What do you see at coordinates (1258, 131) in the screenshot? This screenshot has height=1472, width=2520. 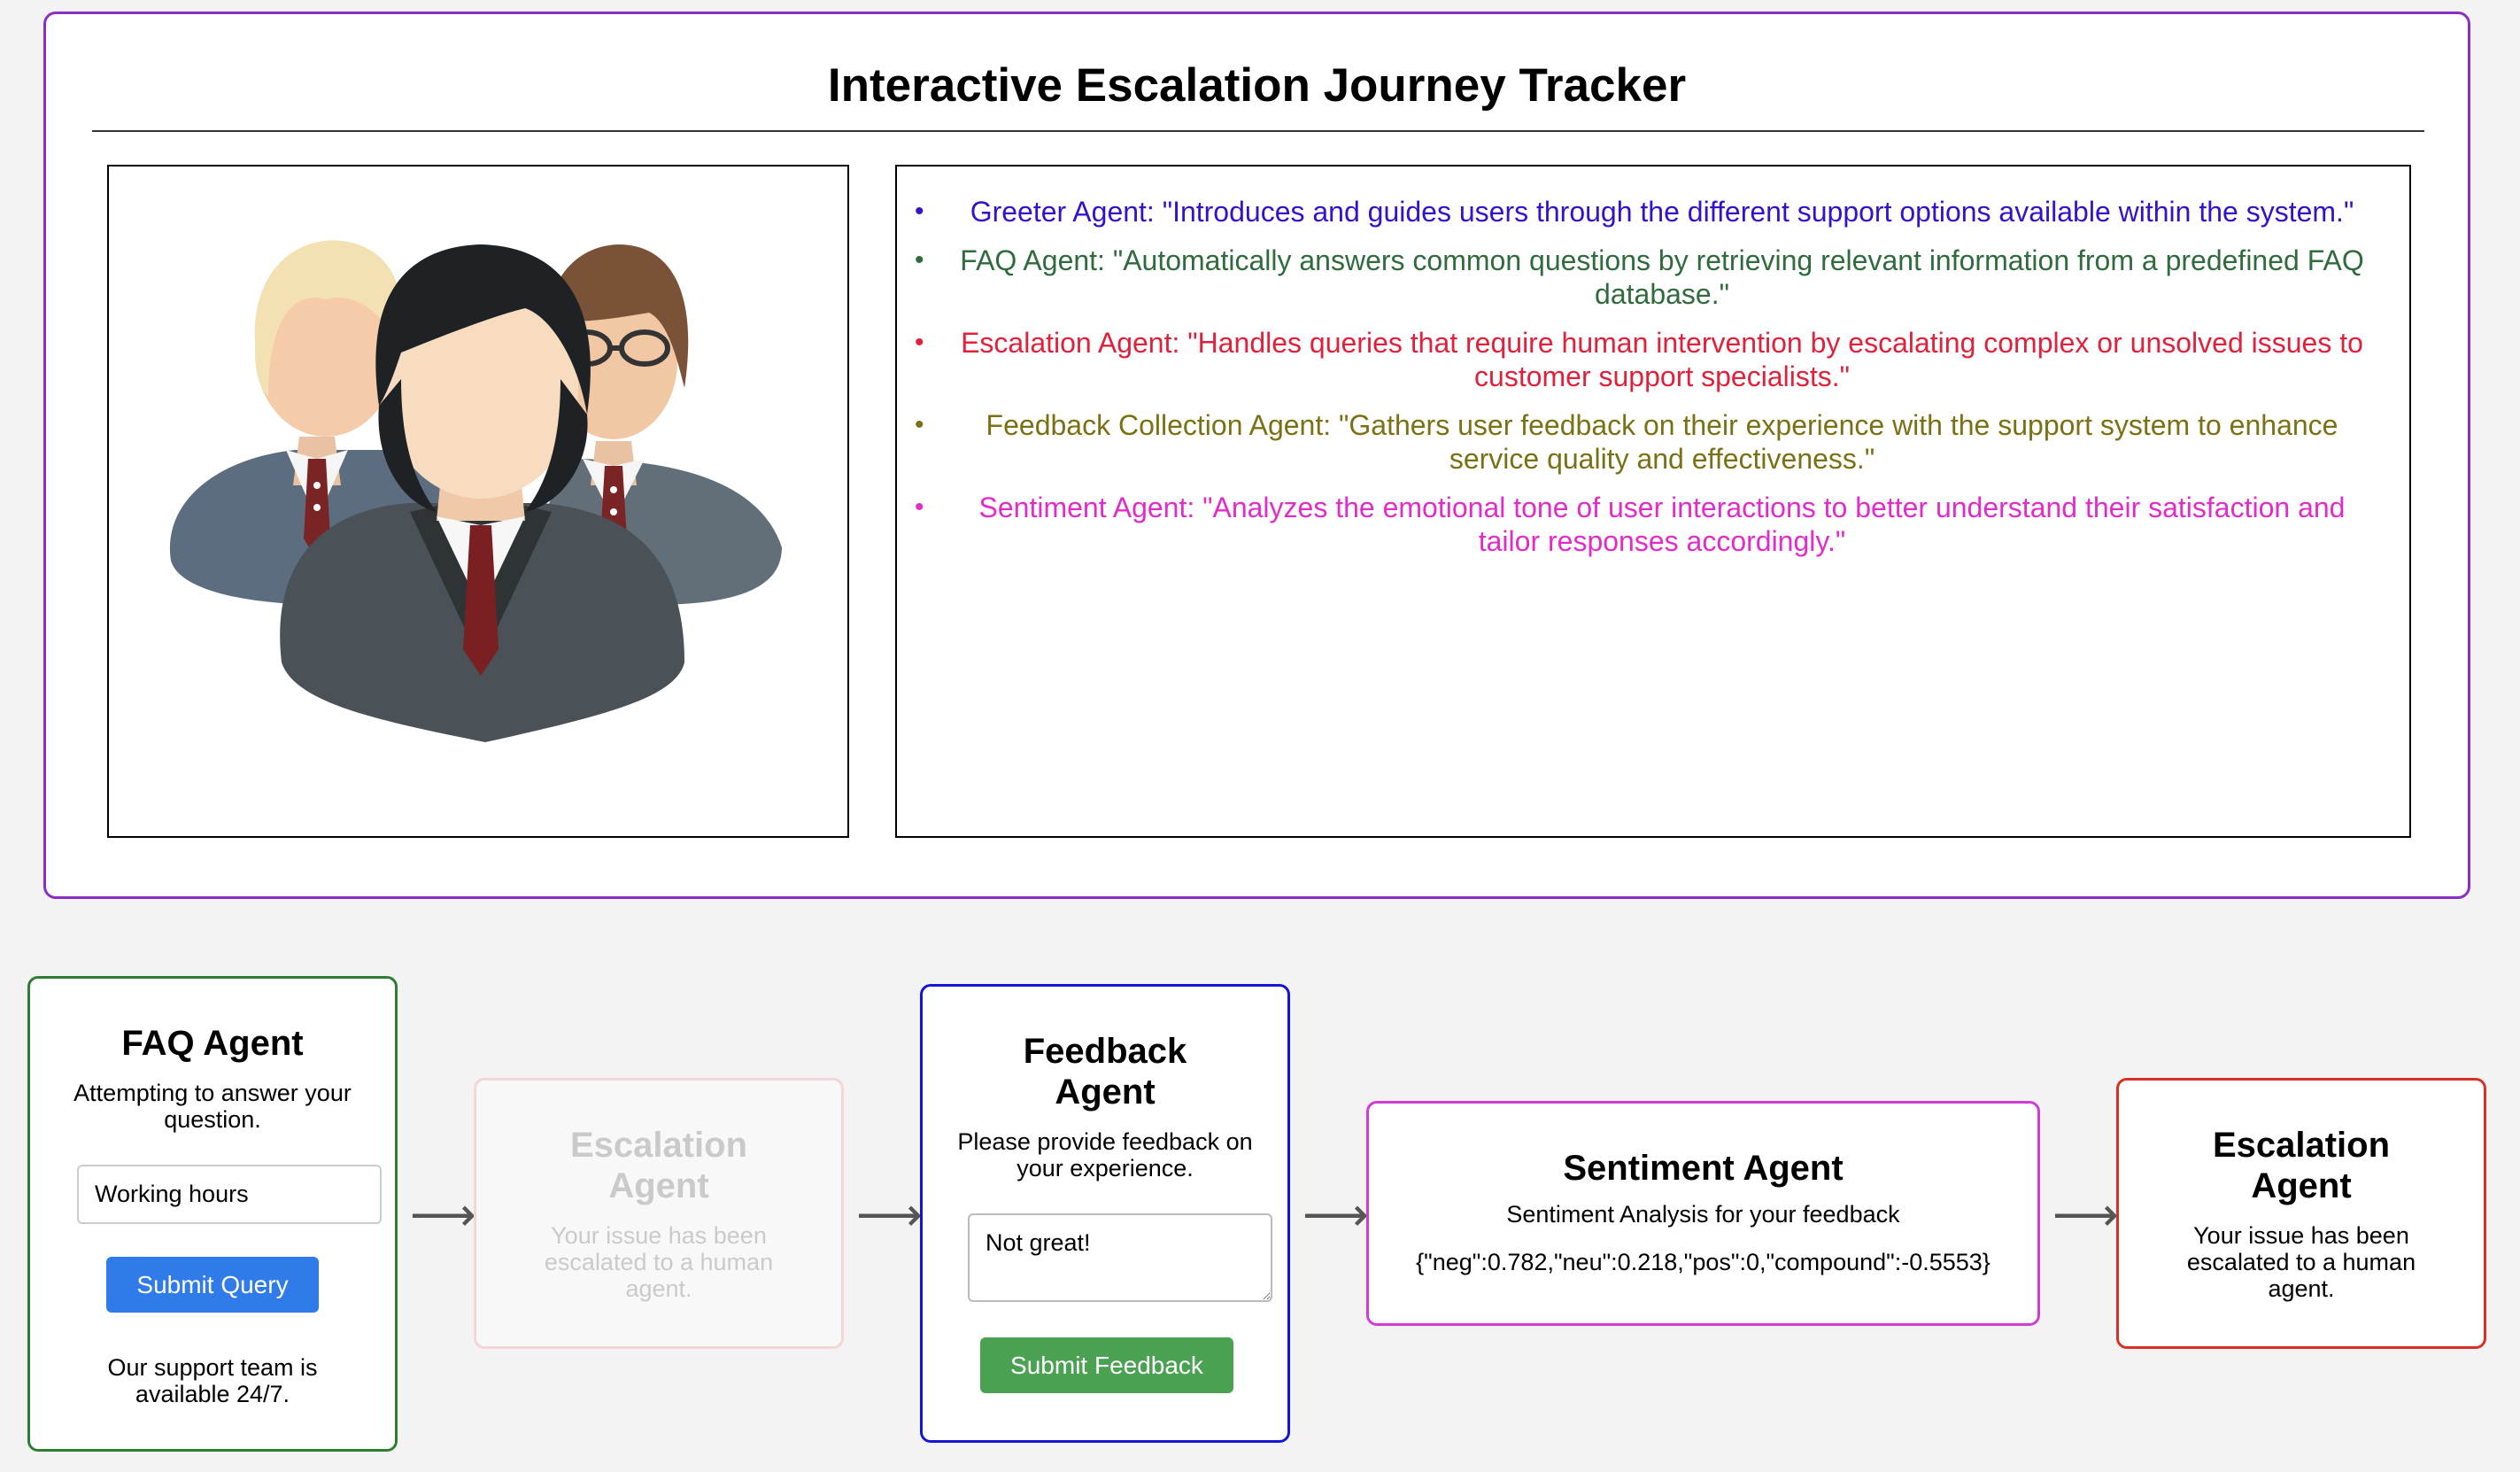 I see `title-divider` at bounding box center [1258, 131].